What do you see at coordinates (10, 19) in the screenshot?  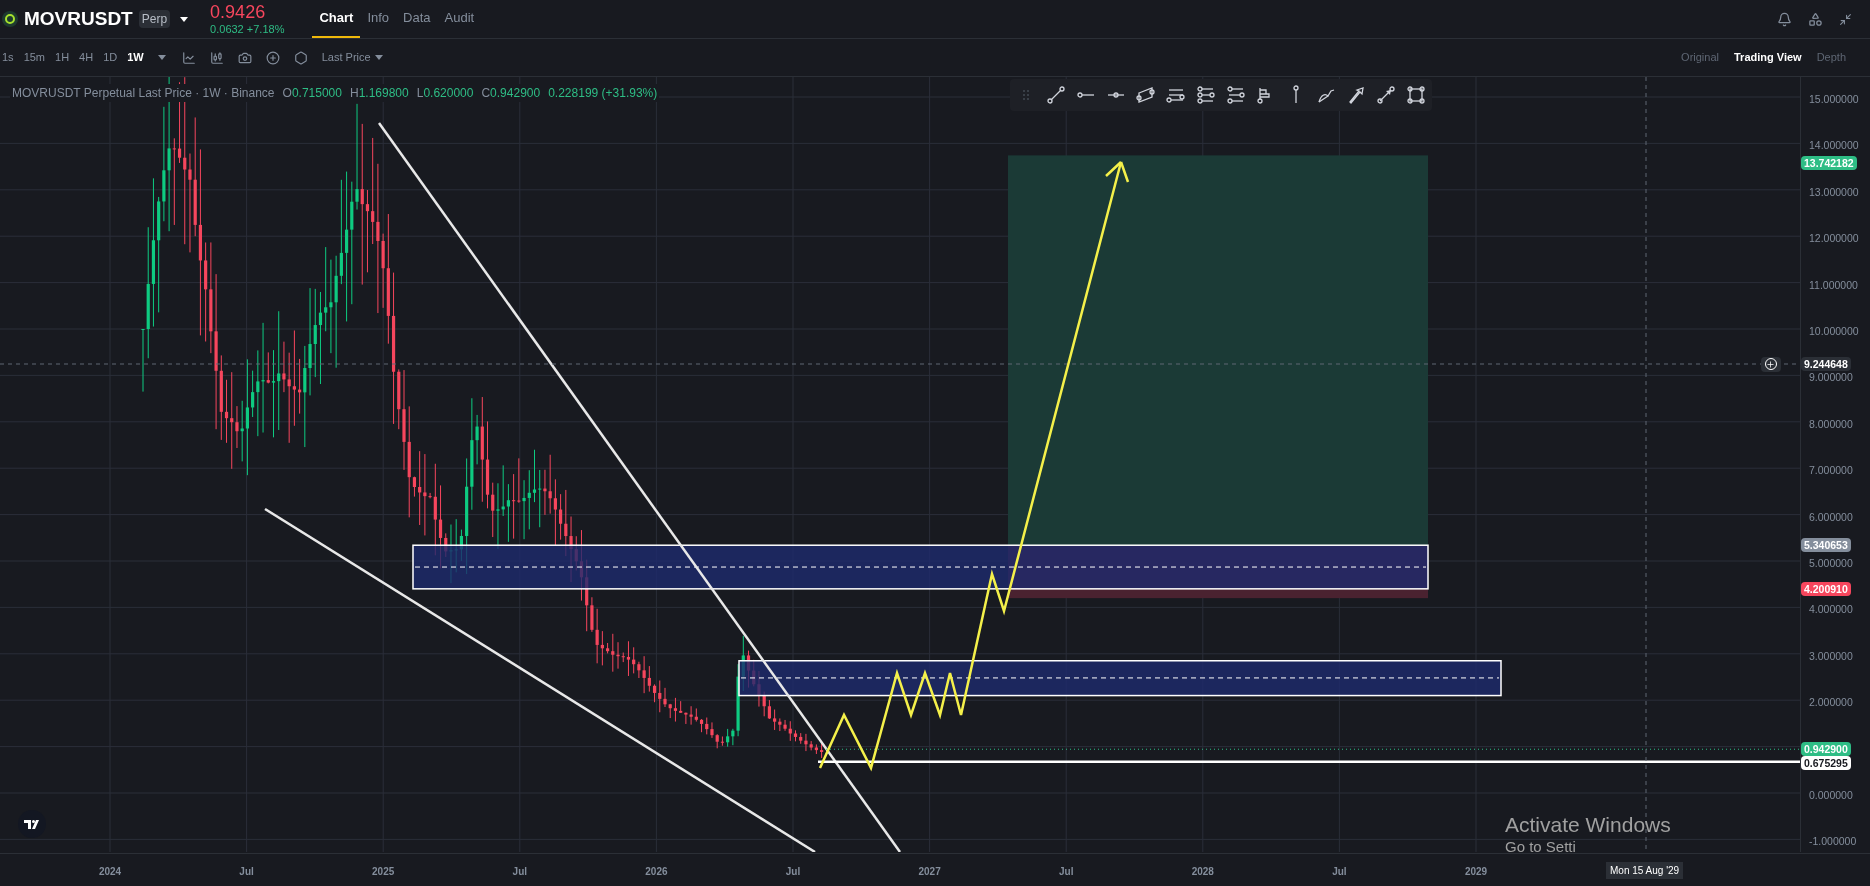 I see `coin-logo` at bounding box center [10, 19].